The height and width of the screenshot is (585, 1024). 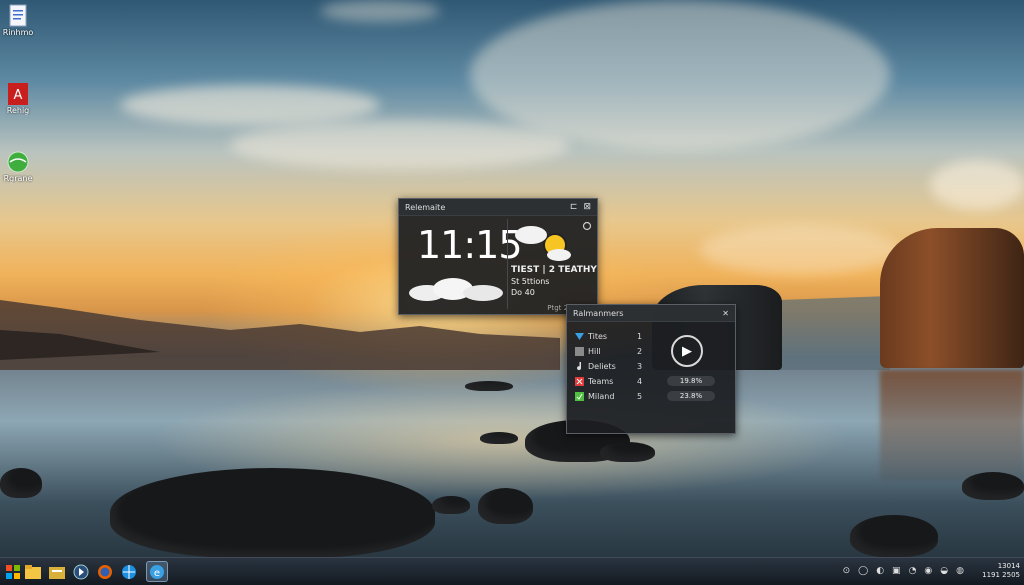 I want to click on taskbar-browser, so click(x=129, y=571).